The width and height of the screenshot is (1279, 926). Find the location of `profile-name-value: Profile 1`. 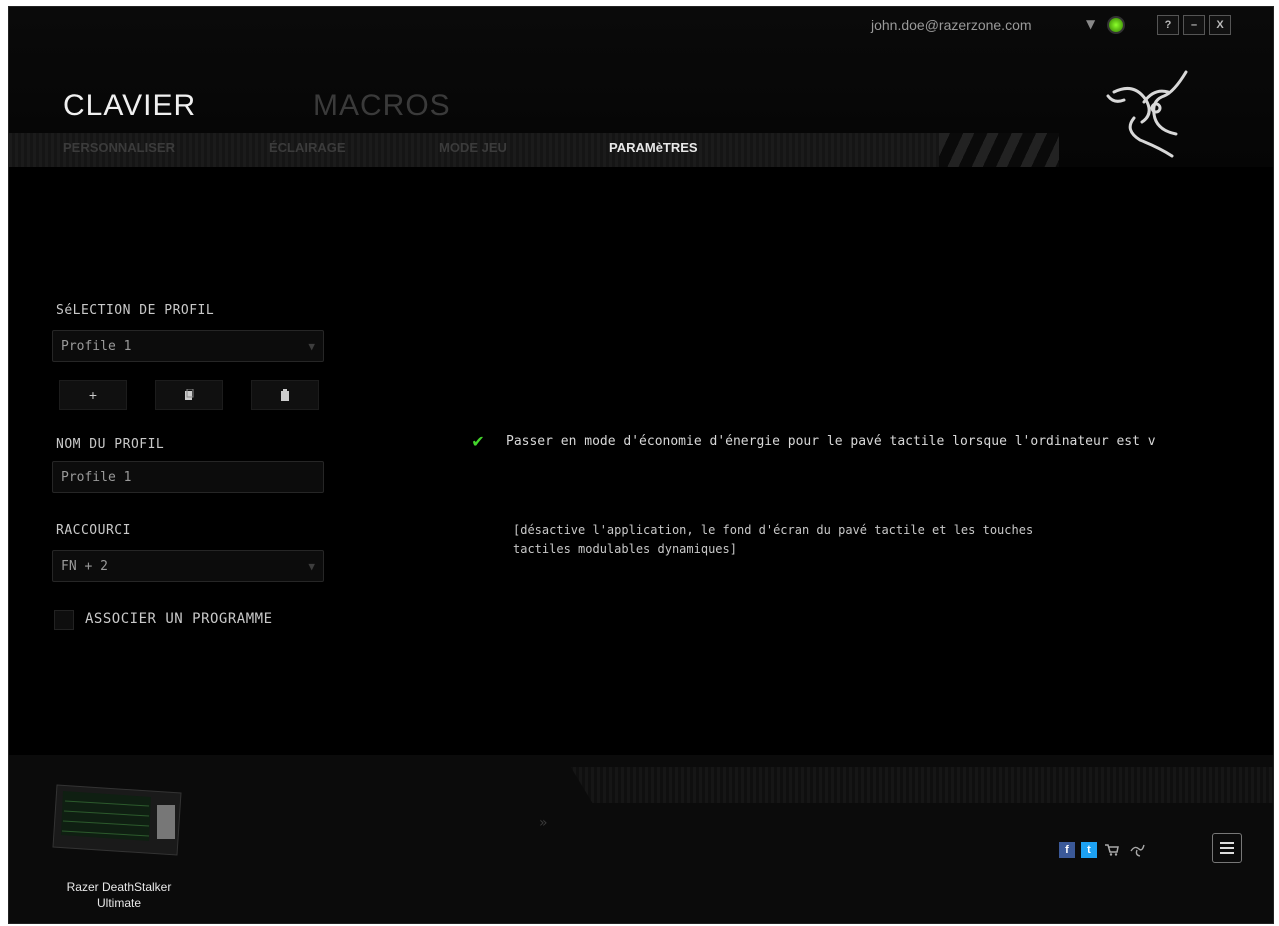

profile-name-value: Profile 1 is located at coordinates (96, 477).